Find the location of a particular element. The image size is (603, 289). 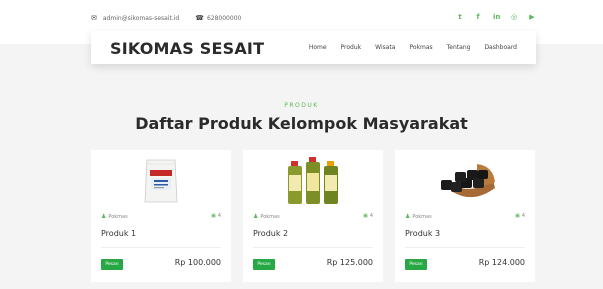

product-price: Rp 125.000 is located at coordinates (349, 262).